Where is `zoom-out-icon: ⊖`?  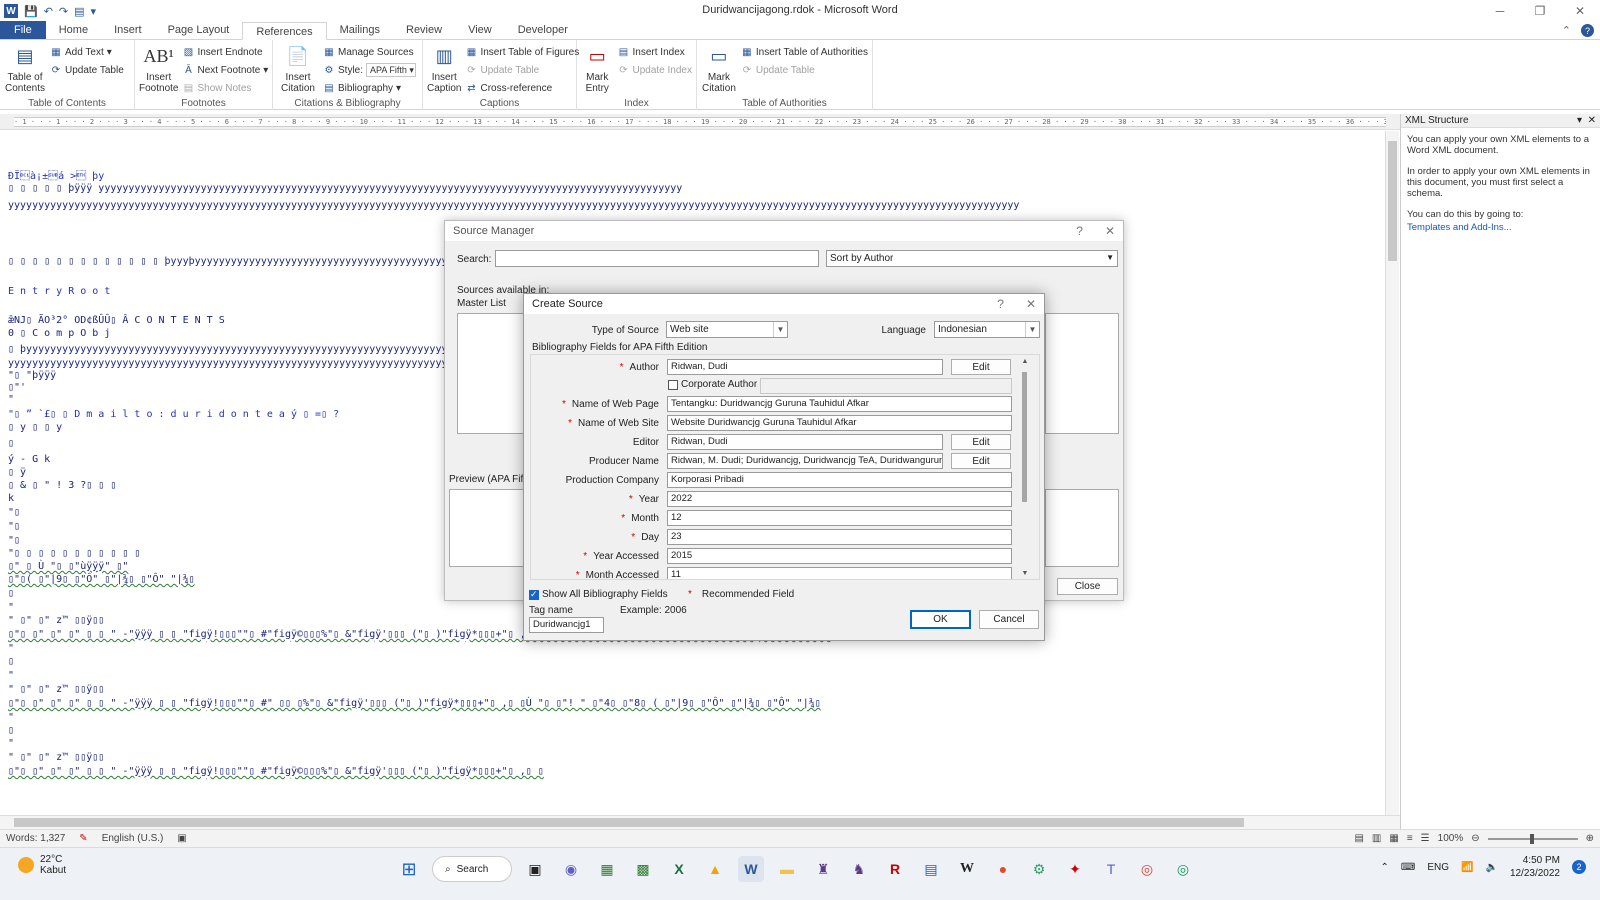
zoom-out-icon: ⊖ is located at coordinates (1475, 838).